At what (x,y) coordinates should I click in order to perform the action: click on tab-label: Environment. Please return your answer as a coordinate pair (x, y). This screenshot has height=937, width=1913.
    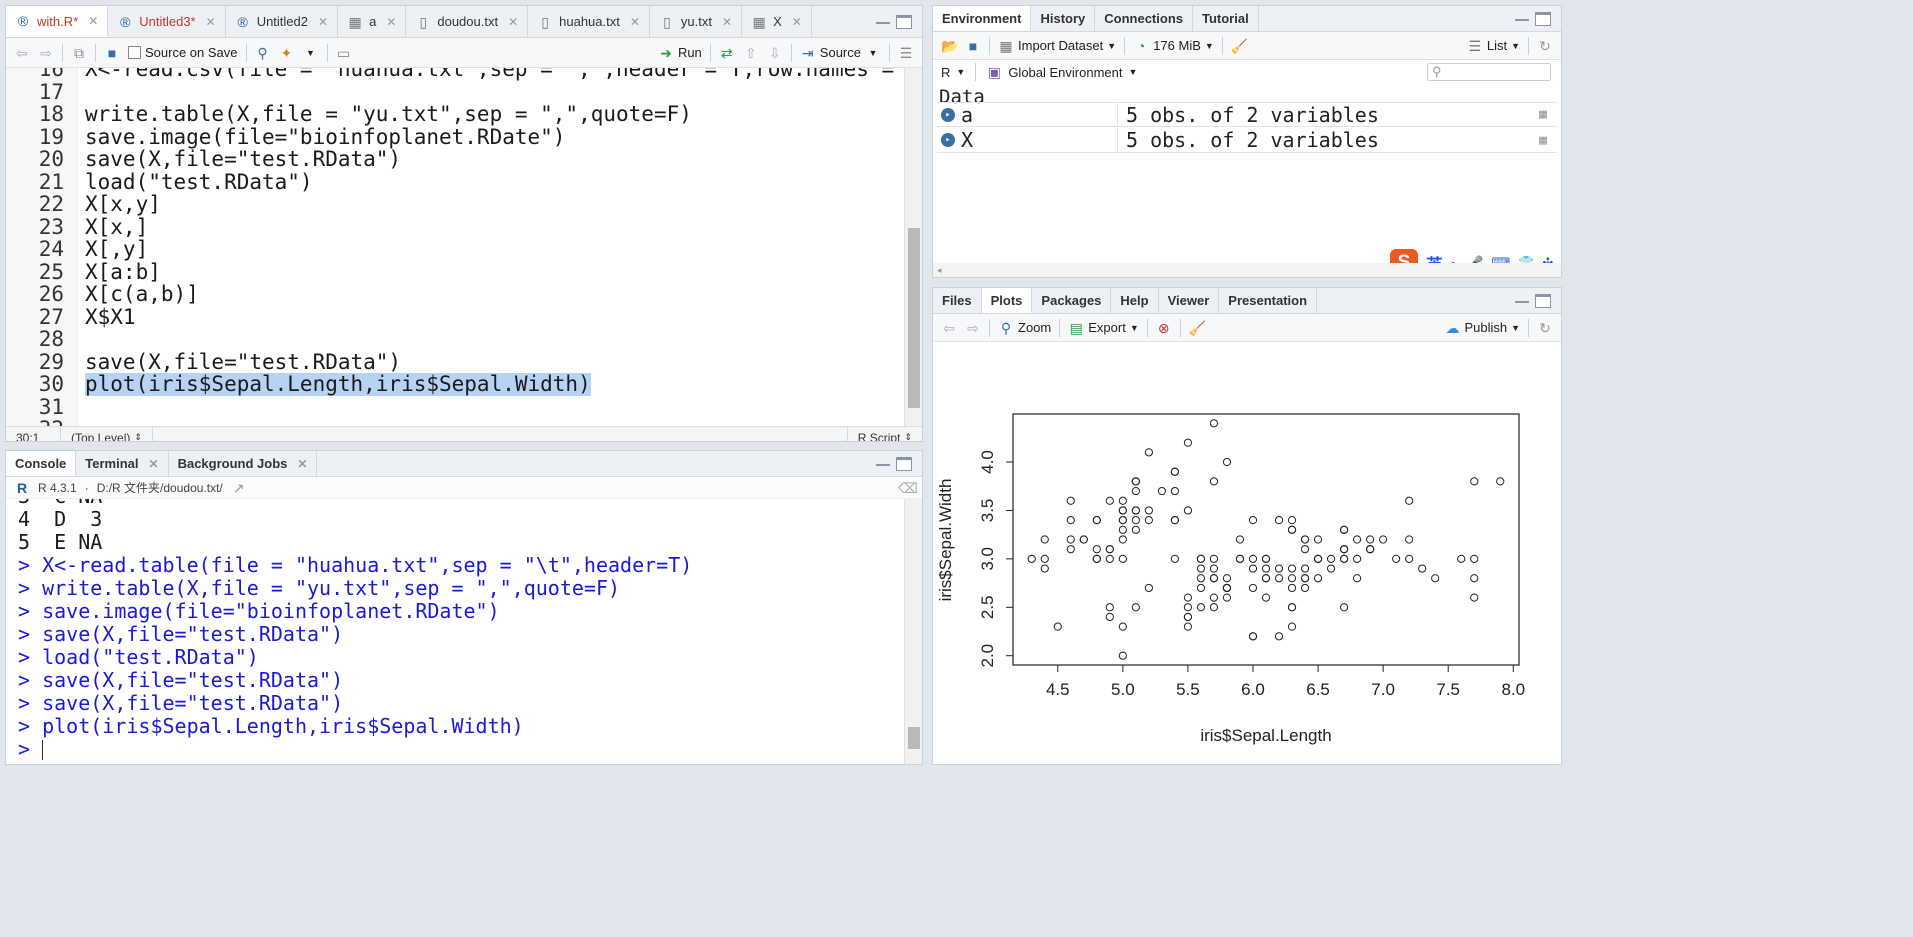
    Looking at the image, I should click on (982, 18).